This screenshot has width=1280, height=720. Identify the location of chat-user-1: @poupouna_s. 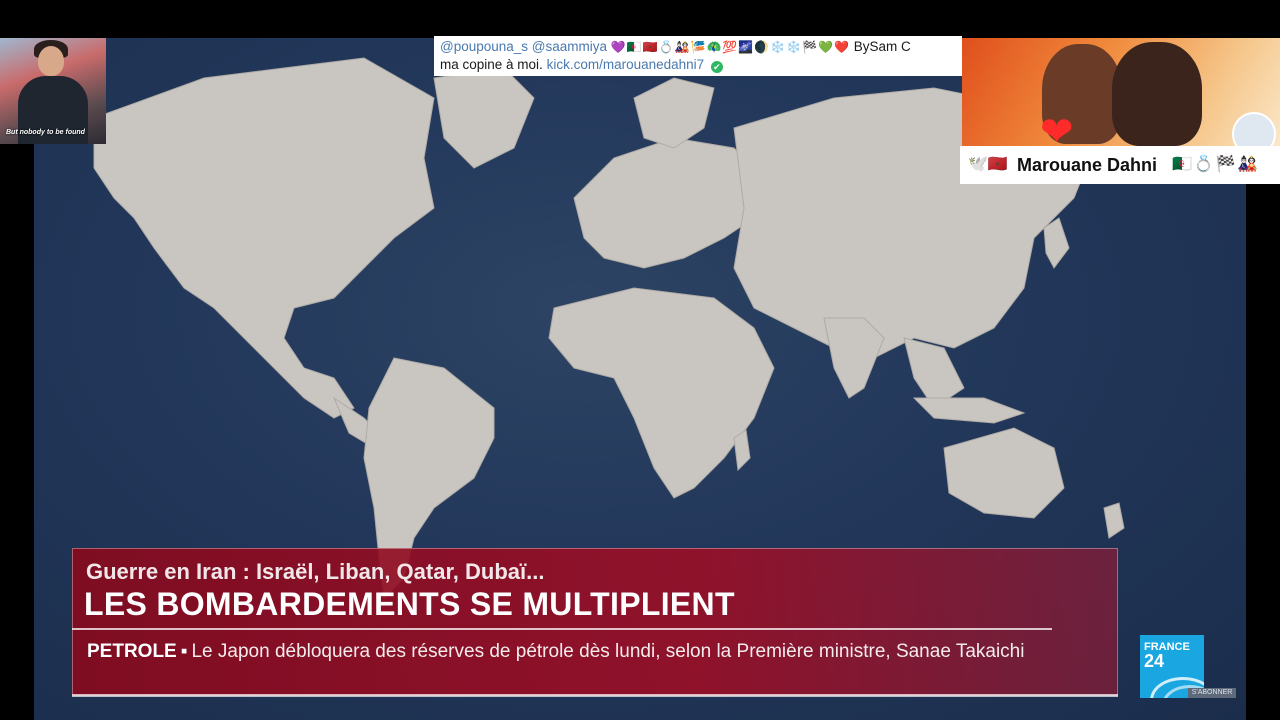
(484, 46).